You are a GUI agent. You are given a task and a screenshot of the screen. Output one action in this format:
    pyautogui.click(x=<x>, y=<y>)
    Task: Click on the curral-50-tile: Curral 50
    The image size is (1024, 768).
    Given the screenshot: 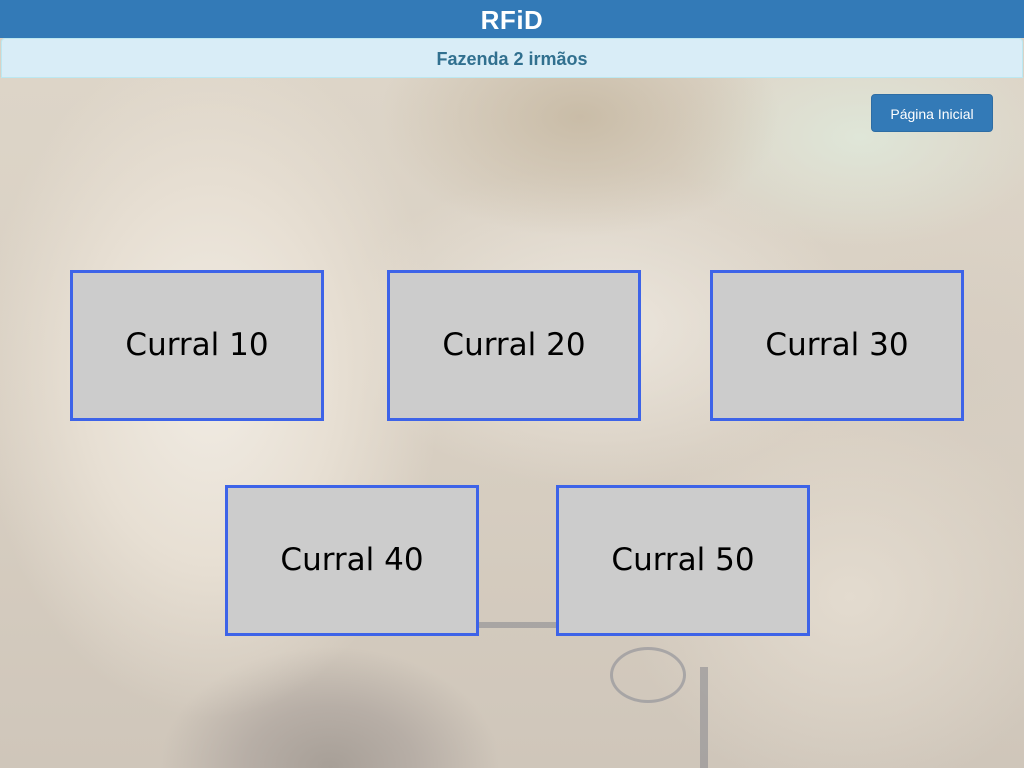 What is the action you would take?
    pyautogui.click(x=683, y=560)
    